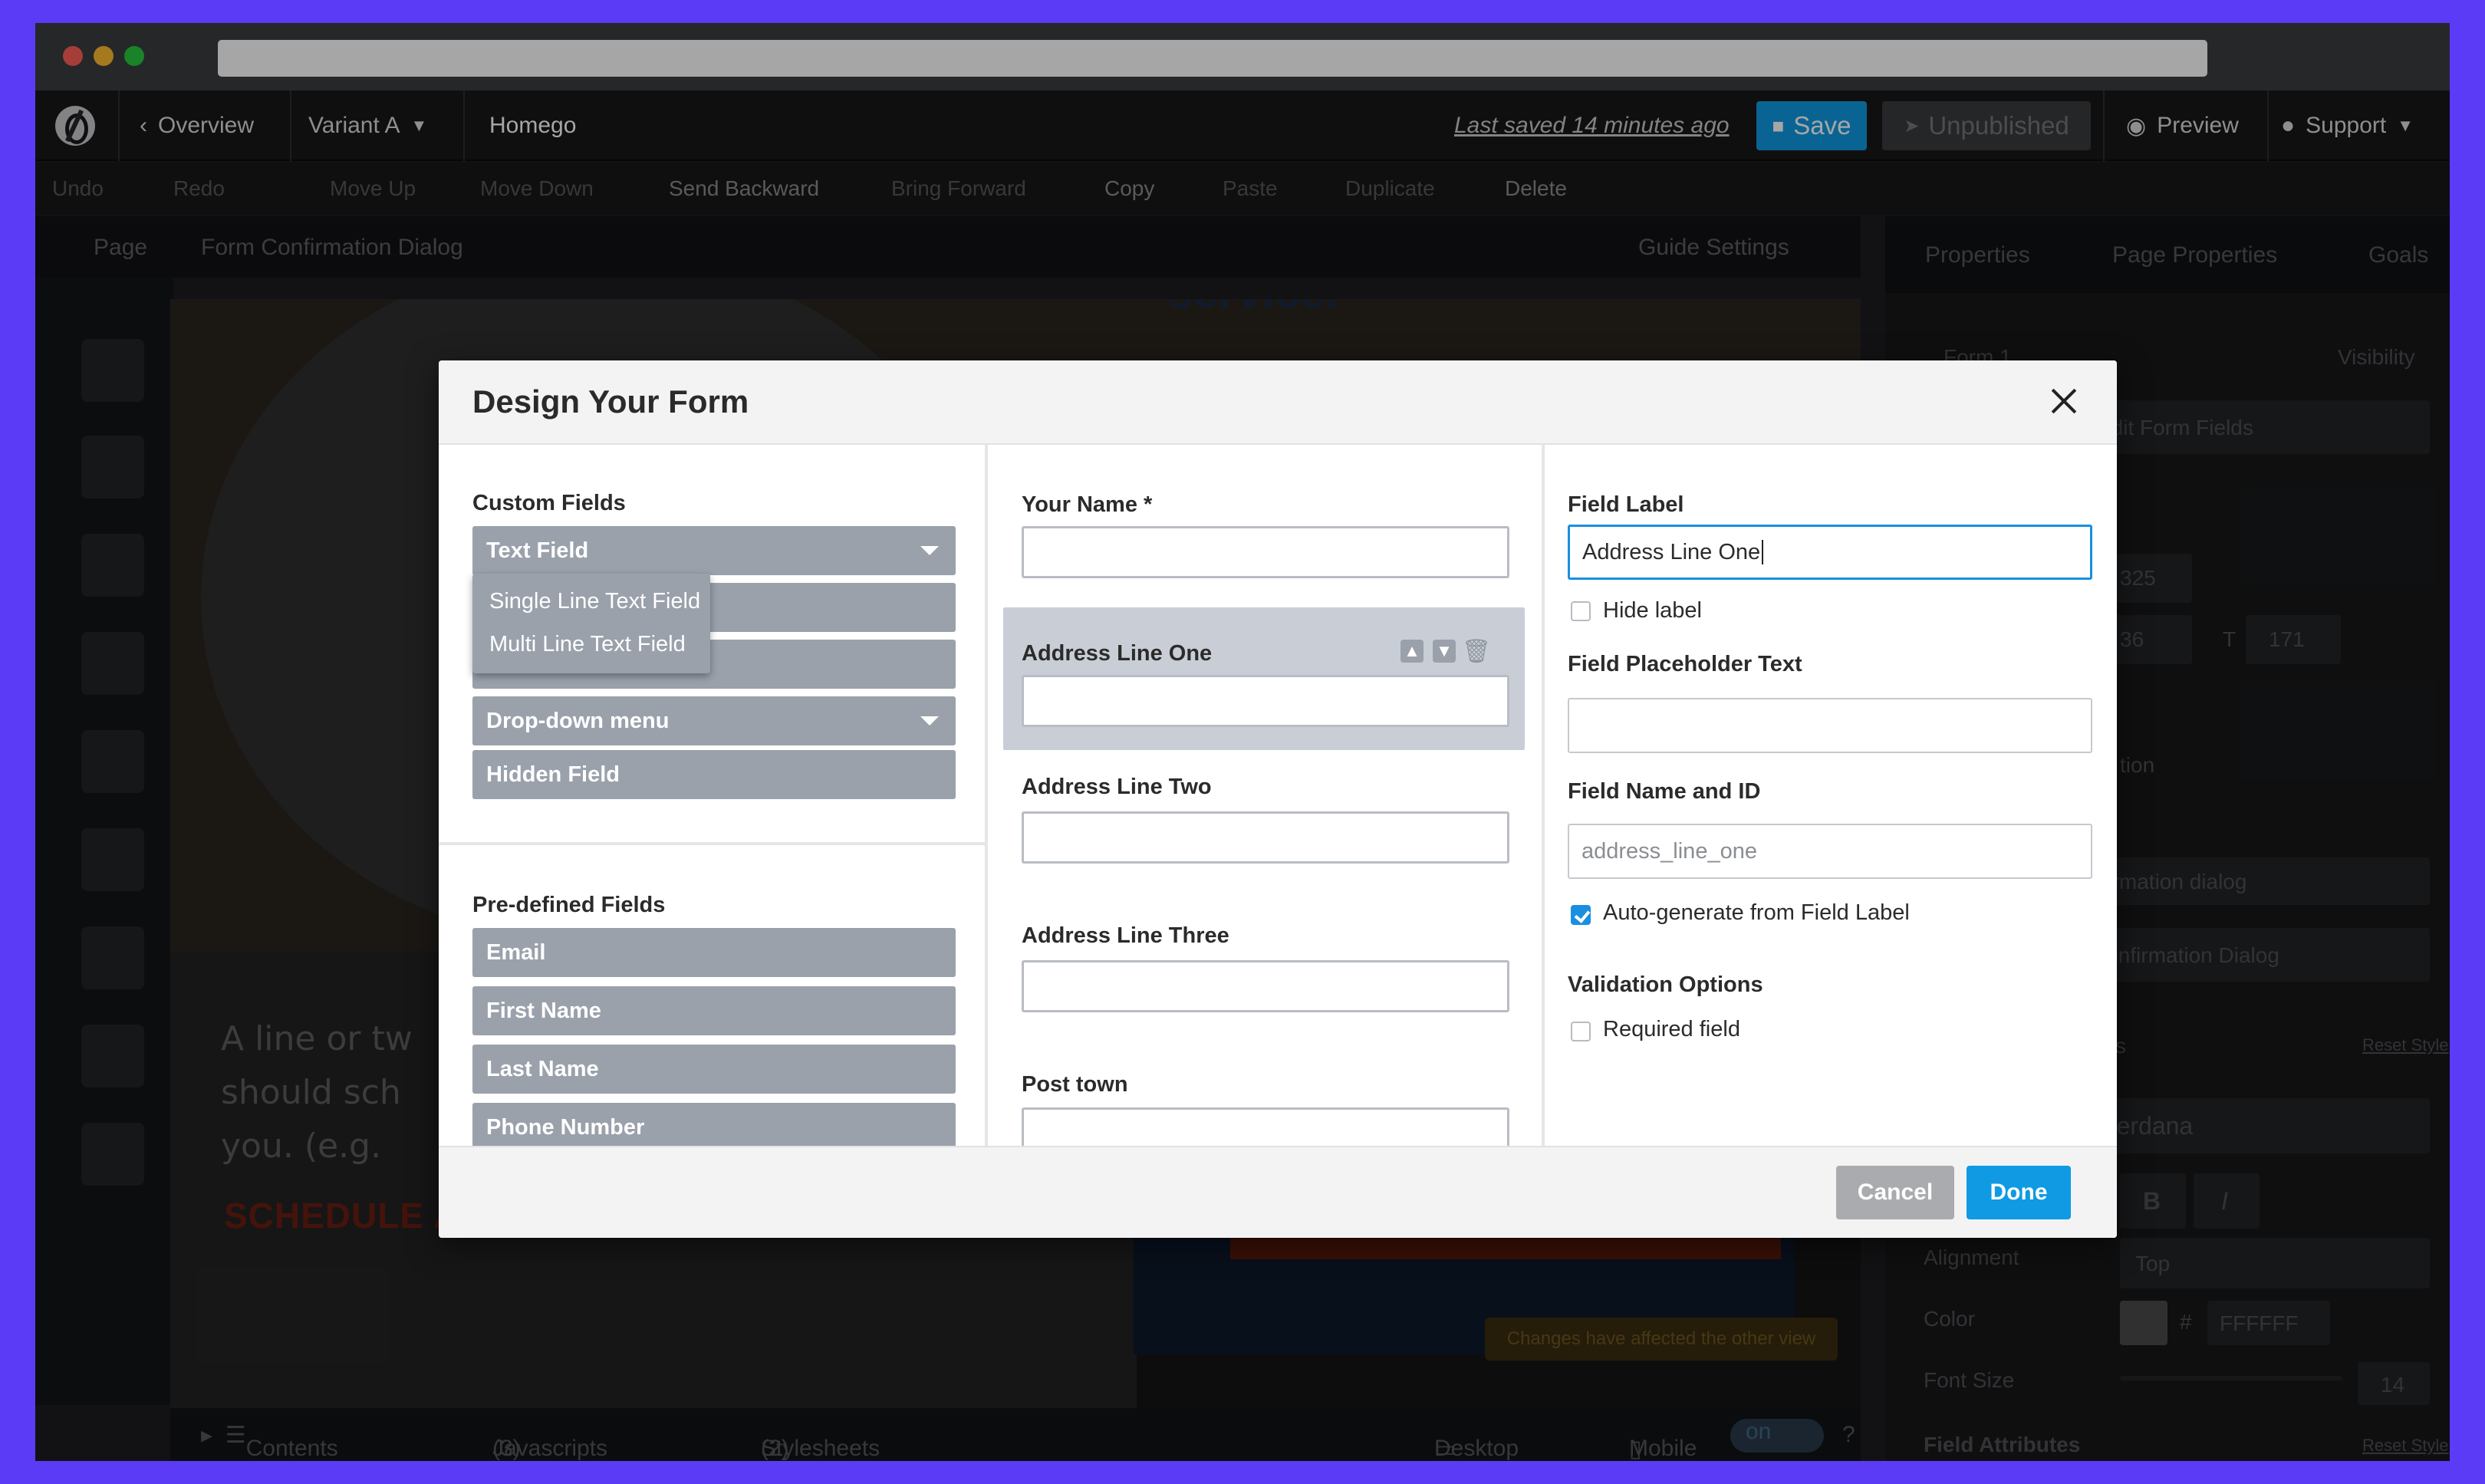 This screenshot has width=2485, height=1484. Describe the element at coordinates (549, 503) in the screenshot. I see `custom-fields-label: Custom Fields` at that location.